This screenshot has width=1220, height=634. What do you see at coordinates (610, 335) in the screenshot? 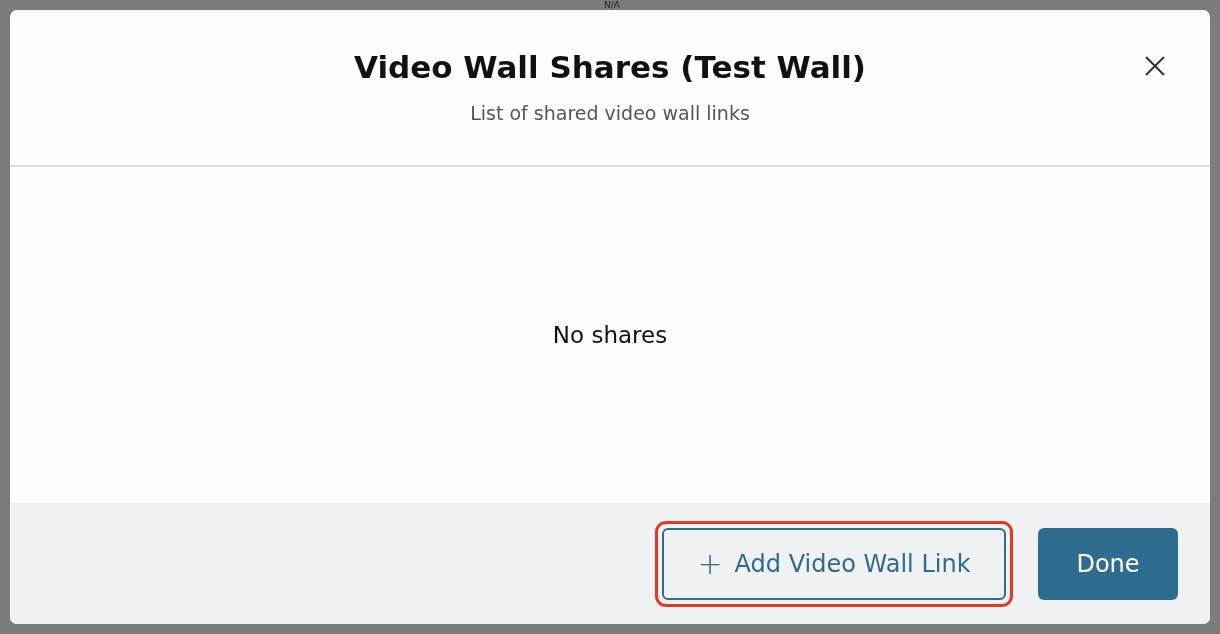
I see `empty-message: No shares` at bounding box center [610, 335].